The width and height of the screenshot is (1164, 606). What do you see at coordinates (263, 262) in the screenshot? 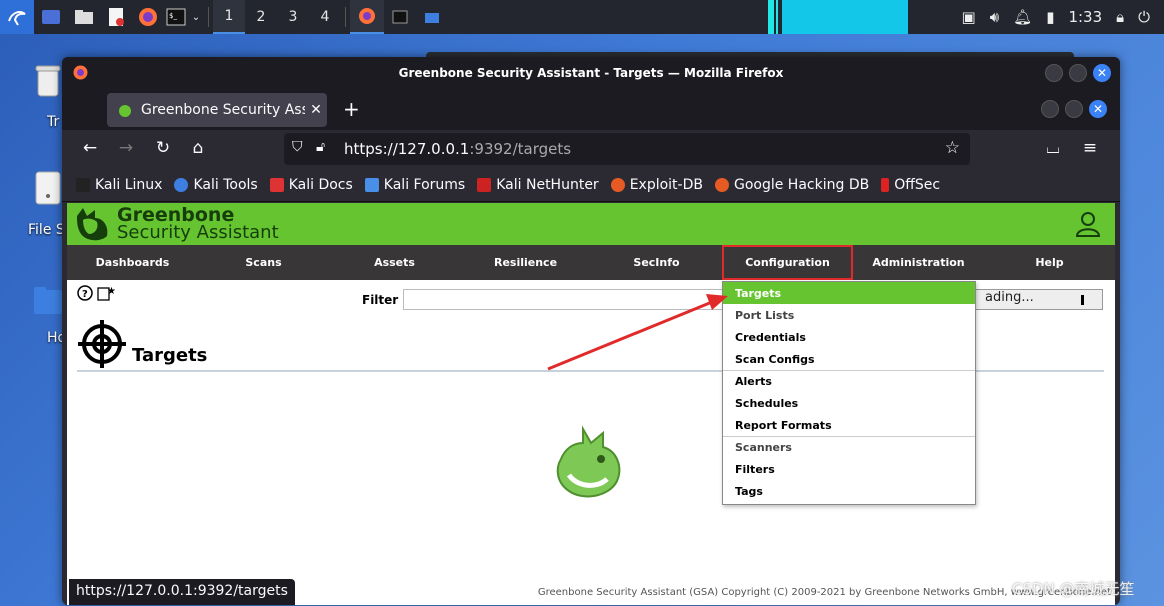
I see `menu-scans: Scans` at bounding box center [263, 262].